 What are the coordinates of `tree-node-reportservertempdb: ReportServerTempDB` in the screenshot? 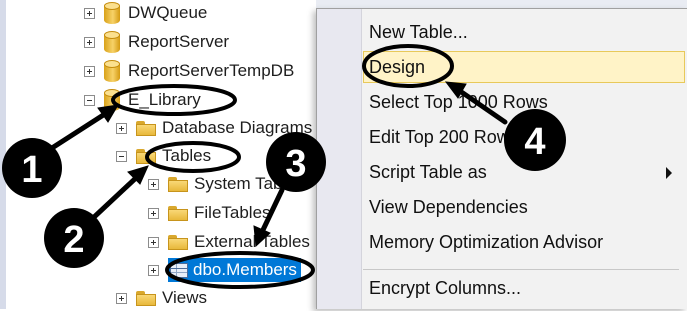 It's located at (189, 71).